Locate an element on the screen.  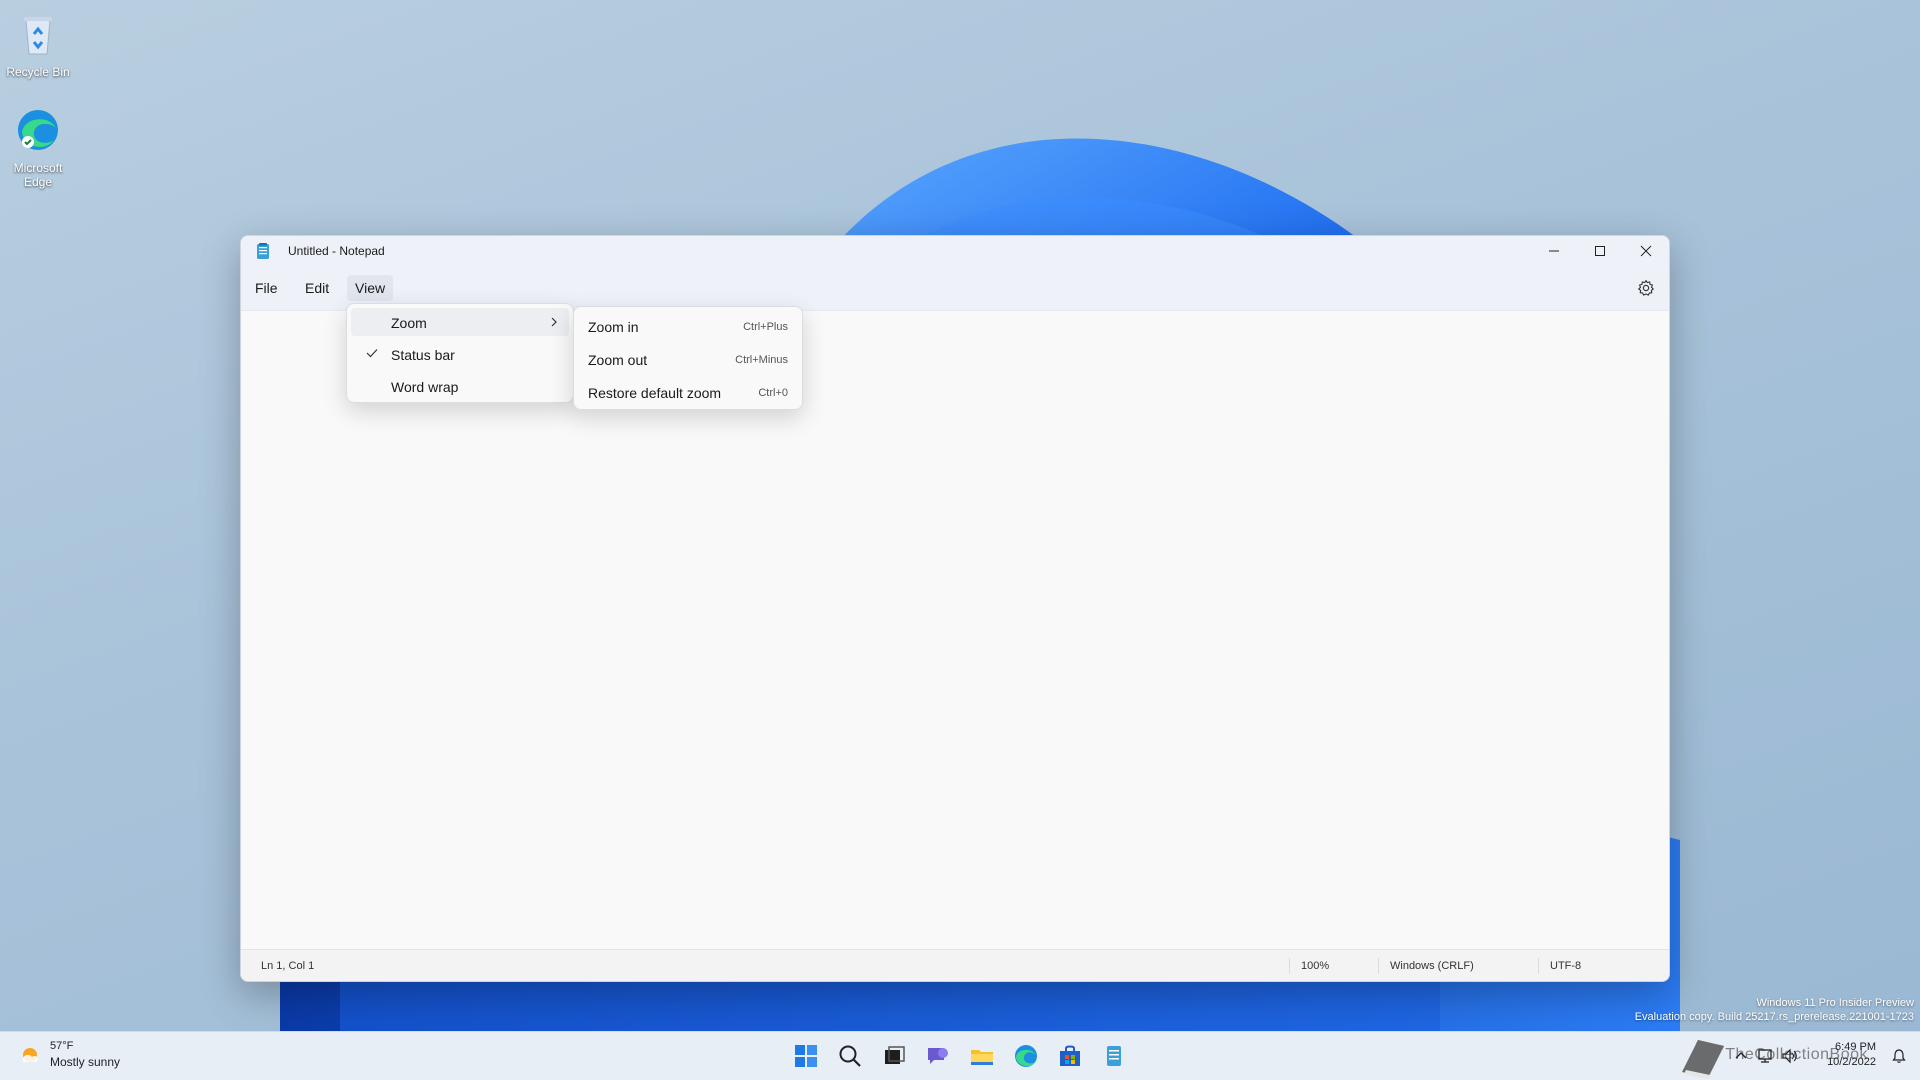
sun-icon is located at coordinates (30, 1055).